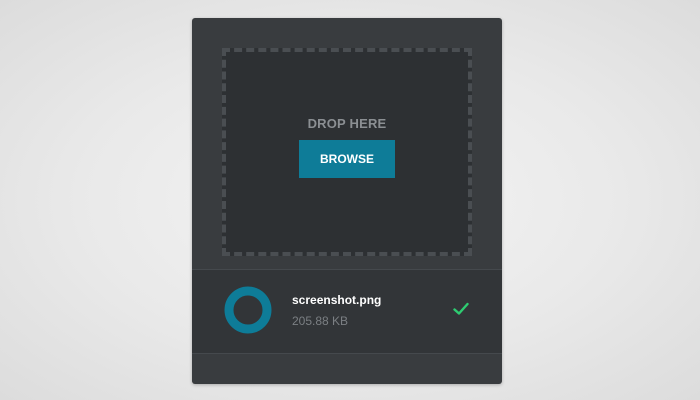  Describe the element at coordinates (461, 308) in the screenshot. I see `check-icon` at that location.